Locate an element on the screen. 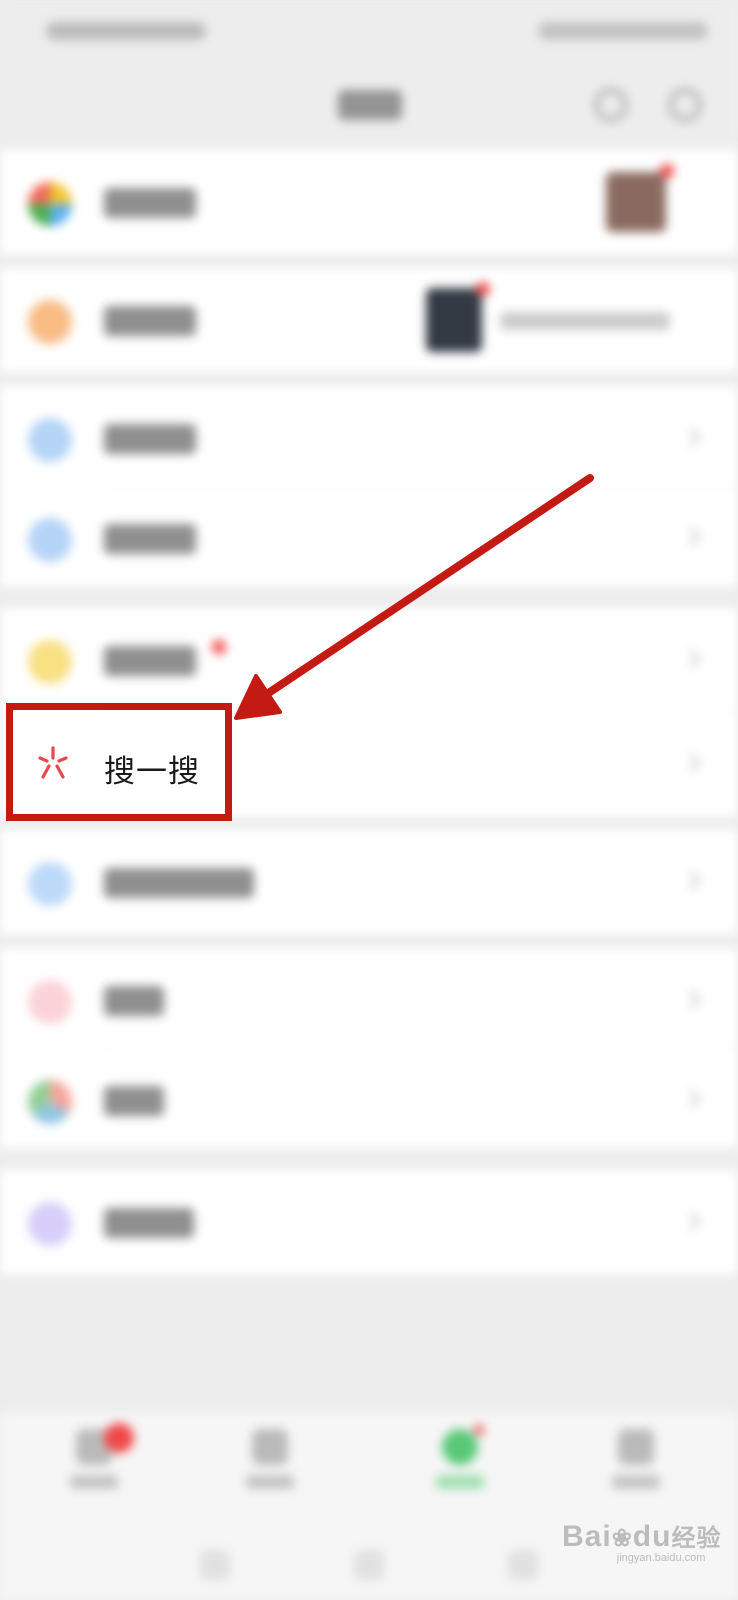 This screenshot has height=1600, width=738. channels-icon is located at coordinates (50, 322).